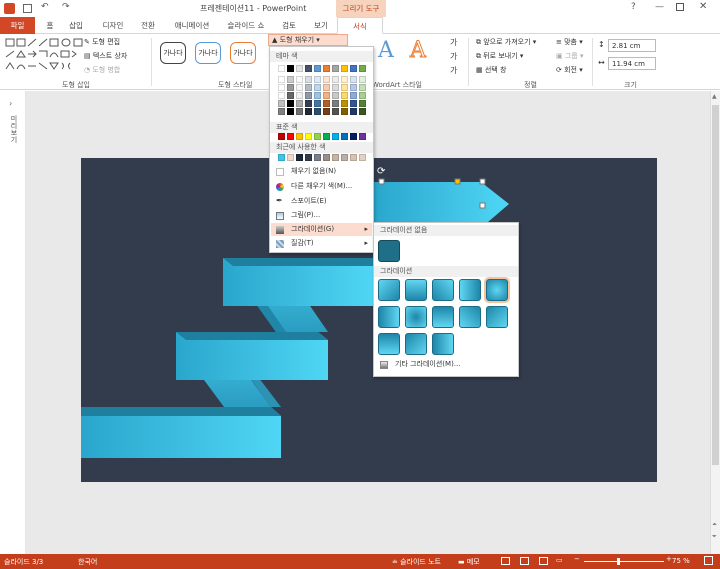  Describe the element at coordinates (102, 70) in the screenshot. I see `merge-shapes-button: ◔ 도형 병합` at that location.